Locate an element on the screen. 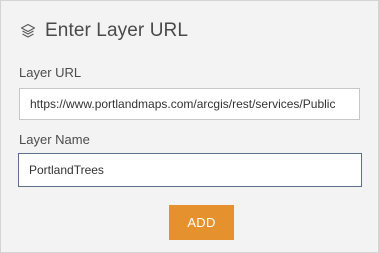  layer-url-input is located at coordinates (189, 104).